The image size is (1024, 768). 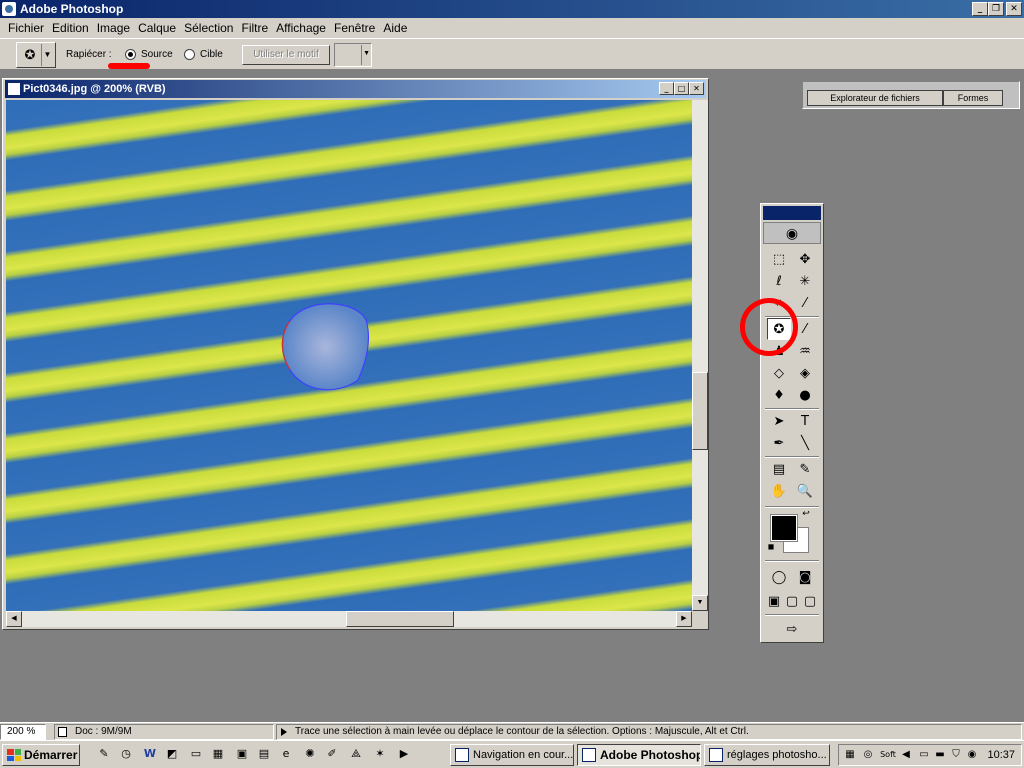 I want to click on menu-fenetre: Fenêtre, so click(x=354, y=28).